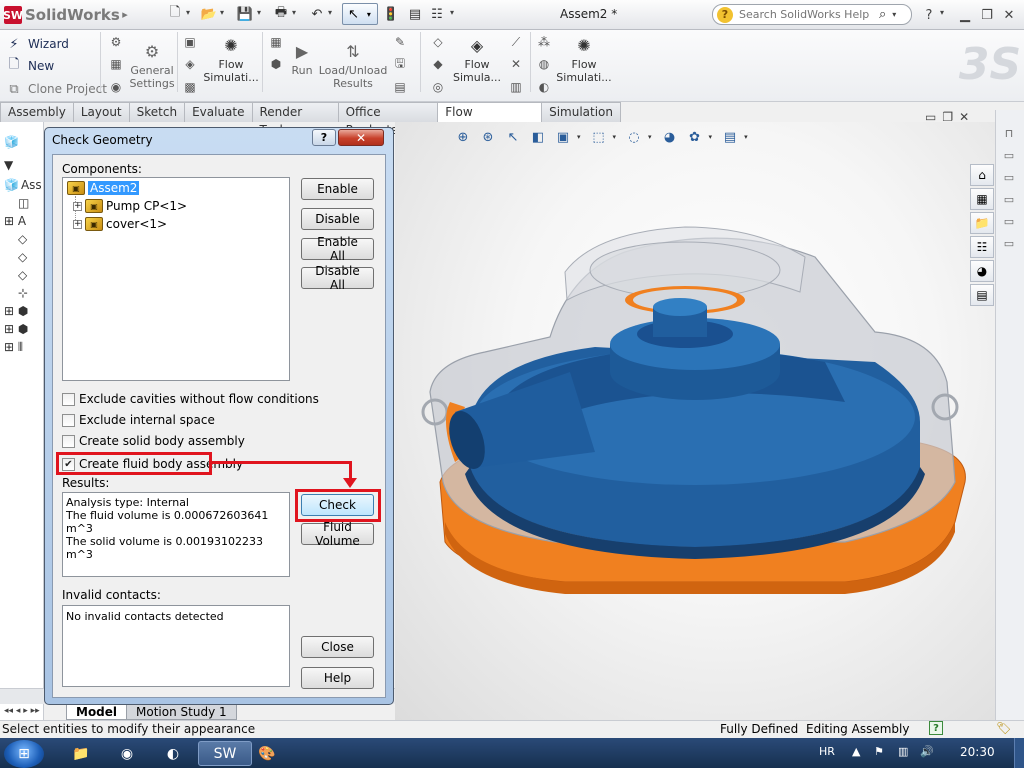 The image size is (1024, 768). I want to click on rebuild-traffic-light-icon: 🚦, so click(391, 14).